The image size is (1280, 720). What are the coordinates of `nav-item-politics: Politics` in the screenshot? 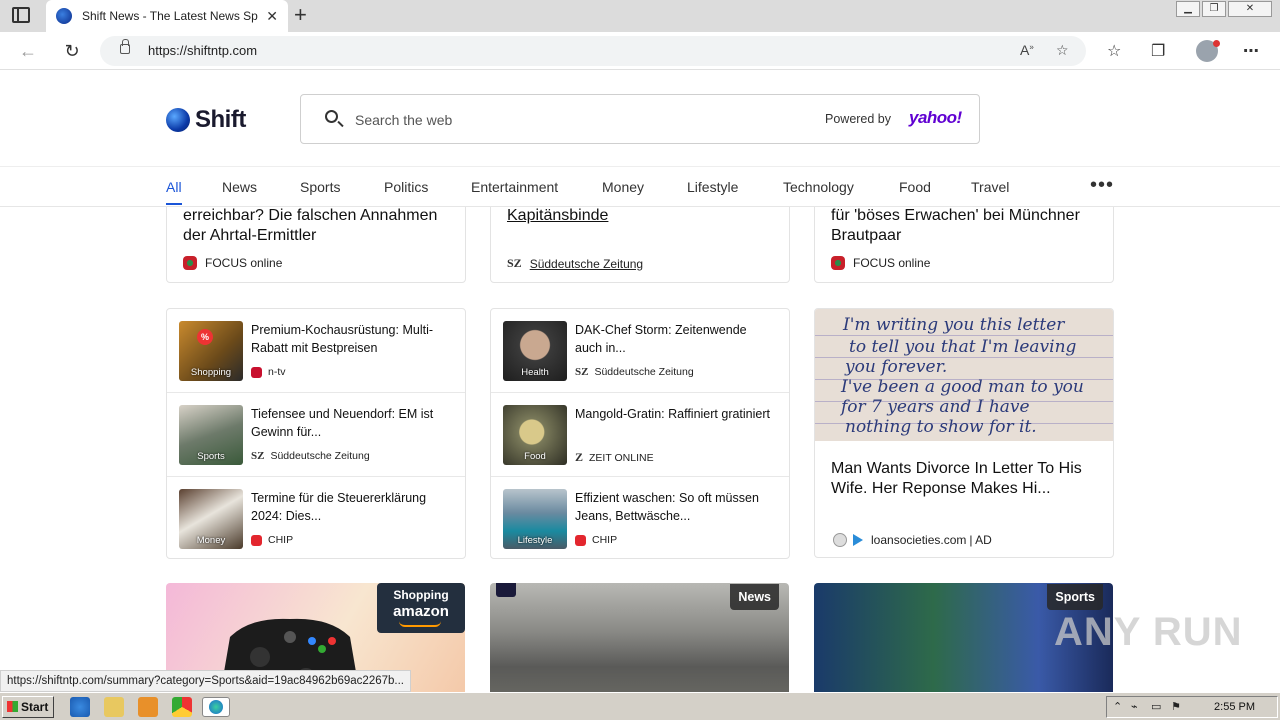 It's located at (406, 187).